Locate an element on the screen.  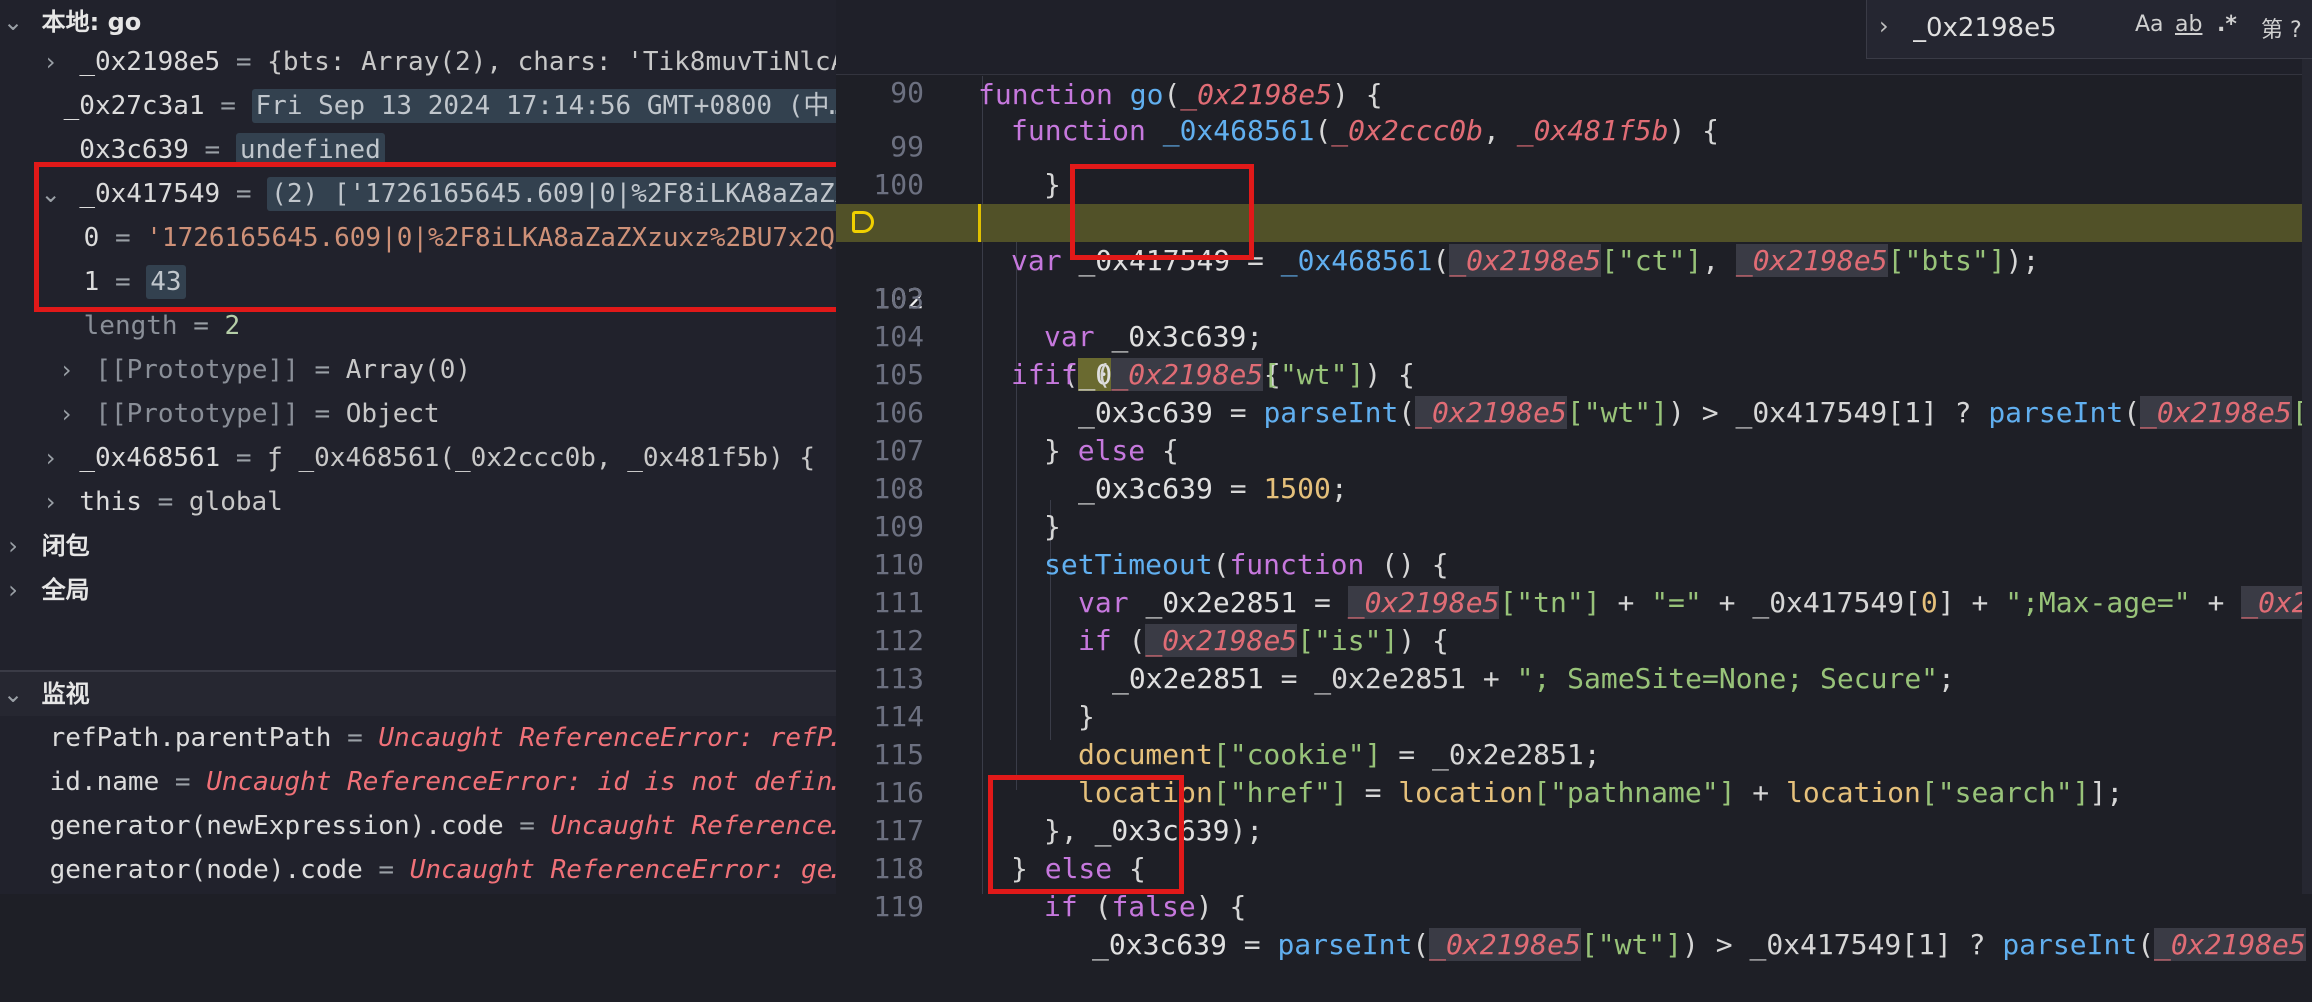
var-value: Array(0) is located at coordinates (408, 370).